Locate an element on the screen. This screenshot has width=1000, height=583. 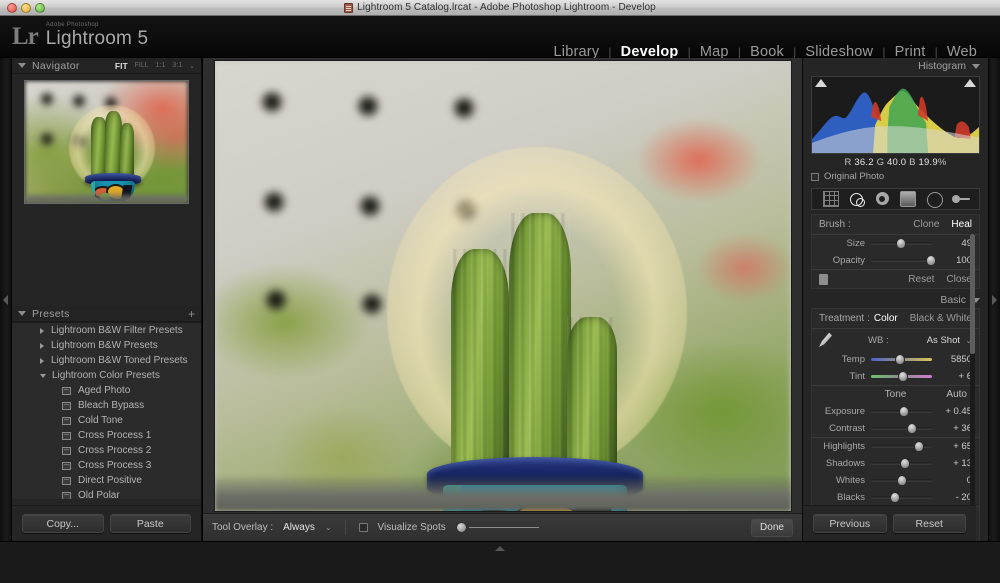
chevron-down-icon: ⌄ is located at coordinates (328, 527).